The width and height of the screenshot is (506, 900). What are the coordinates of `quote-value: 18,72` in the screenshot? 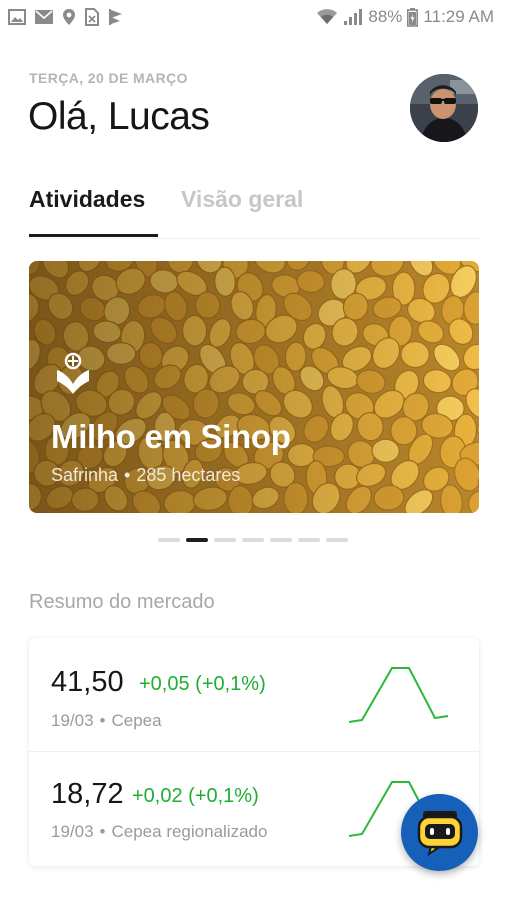 It's located at (87, 794).